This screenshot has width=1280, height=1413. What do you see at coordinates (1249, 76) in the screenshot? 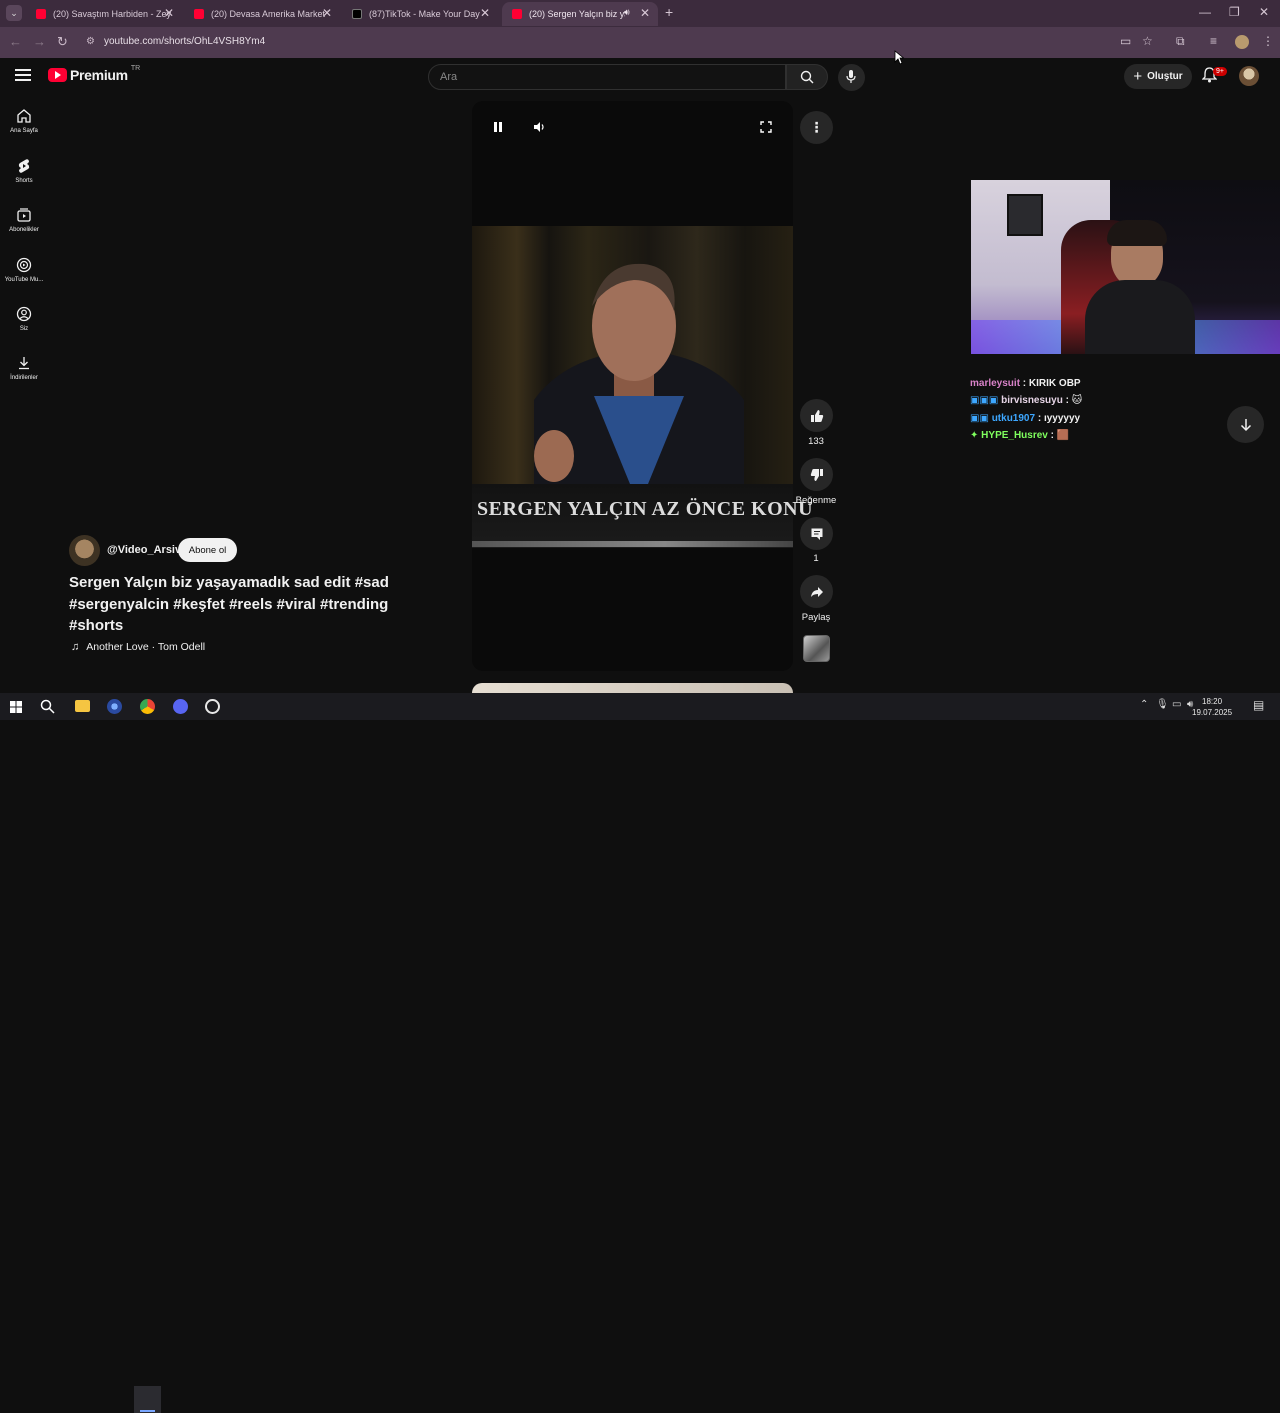
I see `account-avatar` at bounding box center [1249, 76].